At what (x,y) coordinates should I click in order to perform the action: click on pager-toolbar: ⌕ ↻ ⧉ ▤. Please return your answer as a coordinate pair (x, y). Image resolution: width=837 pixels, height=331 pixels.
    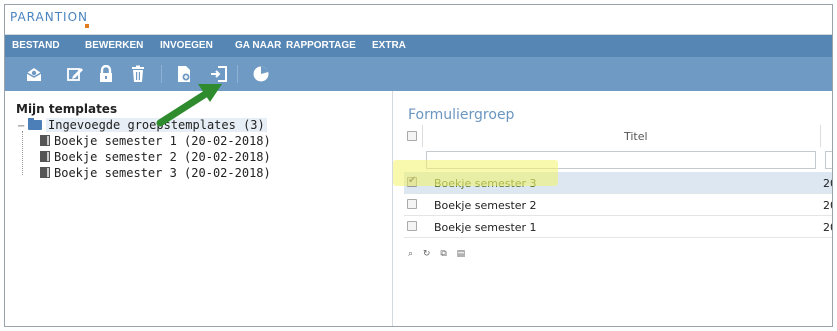
    Looking at the image, I should click on (440, 254).